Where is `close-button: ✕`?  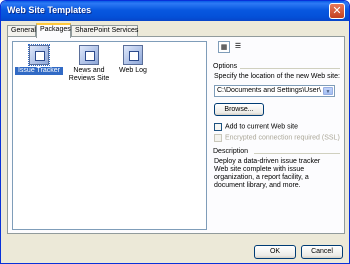 close-button: ✕ is located at coordinates (337, 11).